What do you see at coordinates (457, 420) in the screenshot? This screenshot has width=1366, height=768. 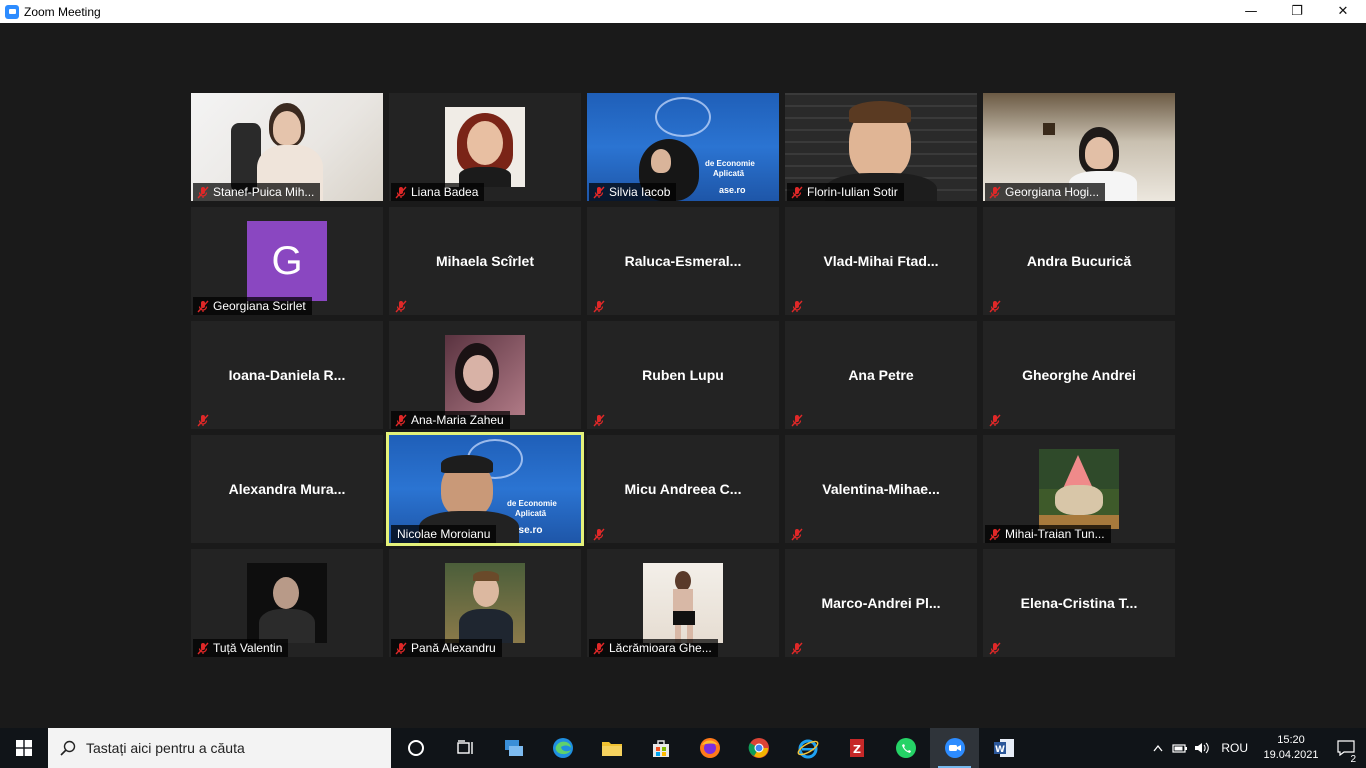 I see `participant-name: Ana-Maria Zaheu` at bounding box center [457, 420].